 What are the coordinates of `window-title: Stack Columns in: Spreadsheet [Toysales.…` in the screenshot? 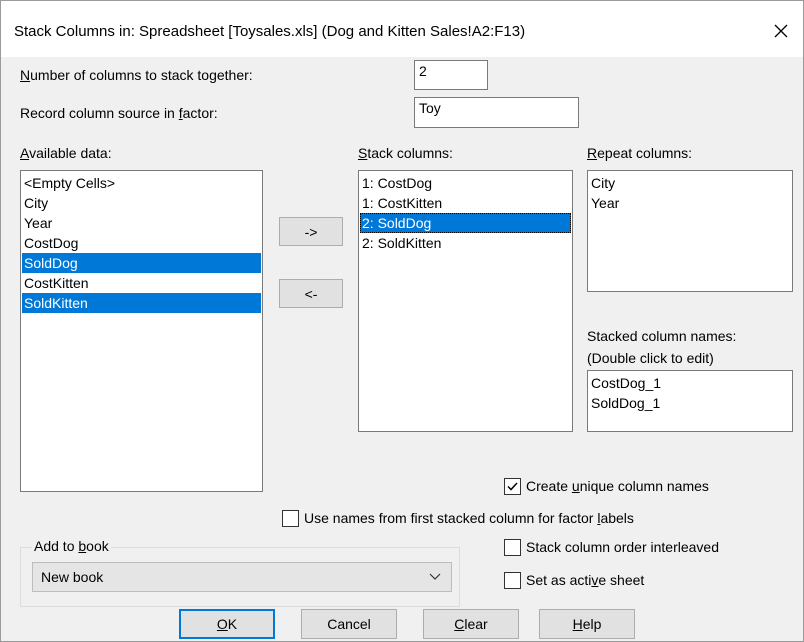 It's located at (270, 31).